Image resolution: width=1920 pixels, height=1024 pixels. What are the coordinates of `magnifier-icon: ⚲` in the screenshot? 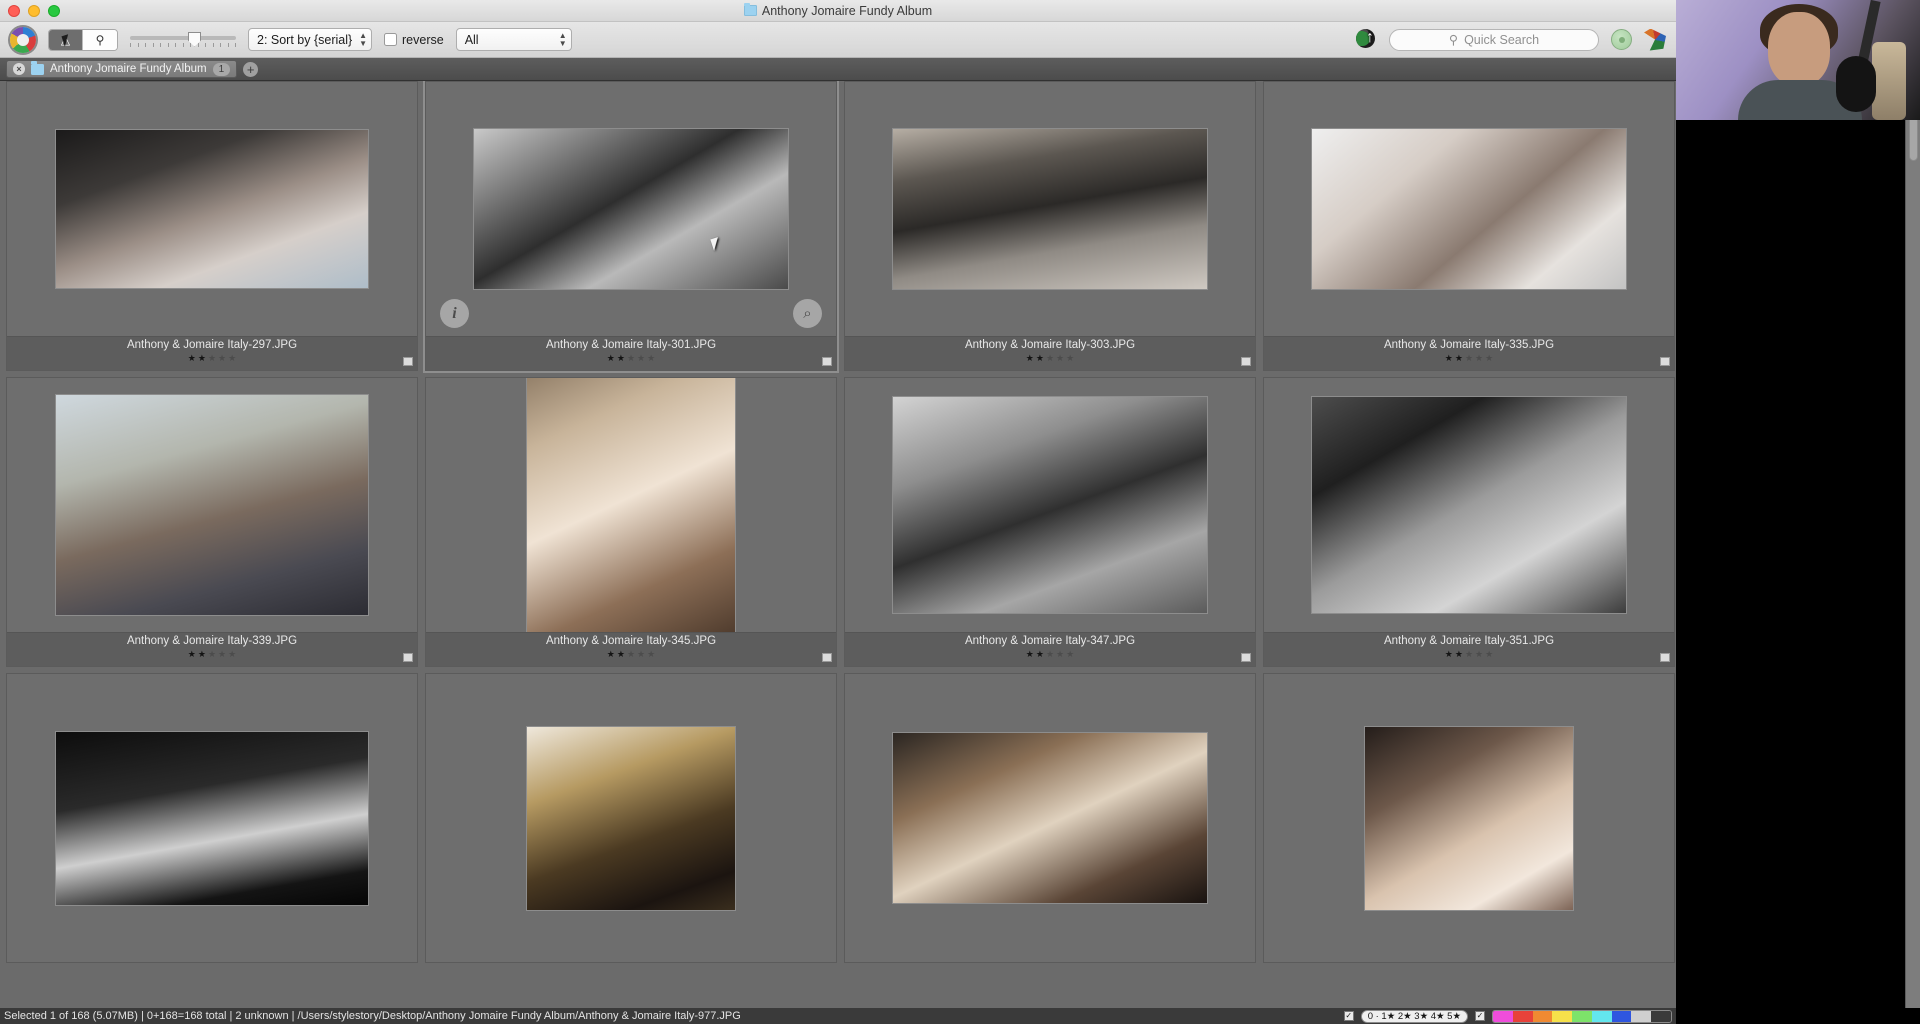 It's located at (100, 39).